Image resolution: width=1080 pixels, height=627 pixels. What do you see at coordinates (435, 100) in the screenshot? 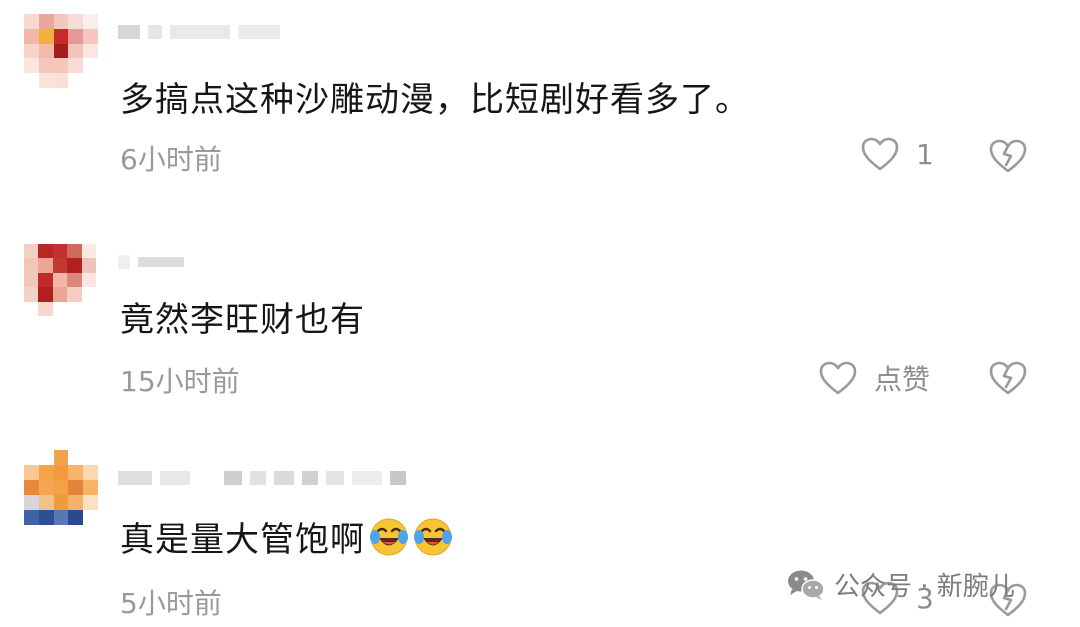
I see `comment-text: 多搞点这种沙雕动漫，比短剧好看多了。` at bounding box center [435, 100].